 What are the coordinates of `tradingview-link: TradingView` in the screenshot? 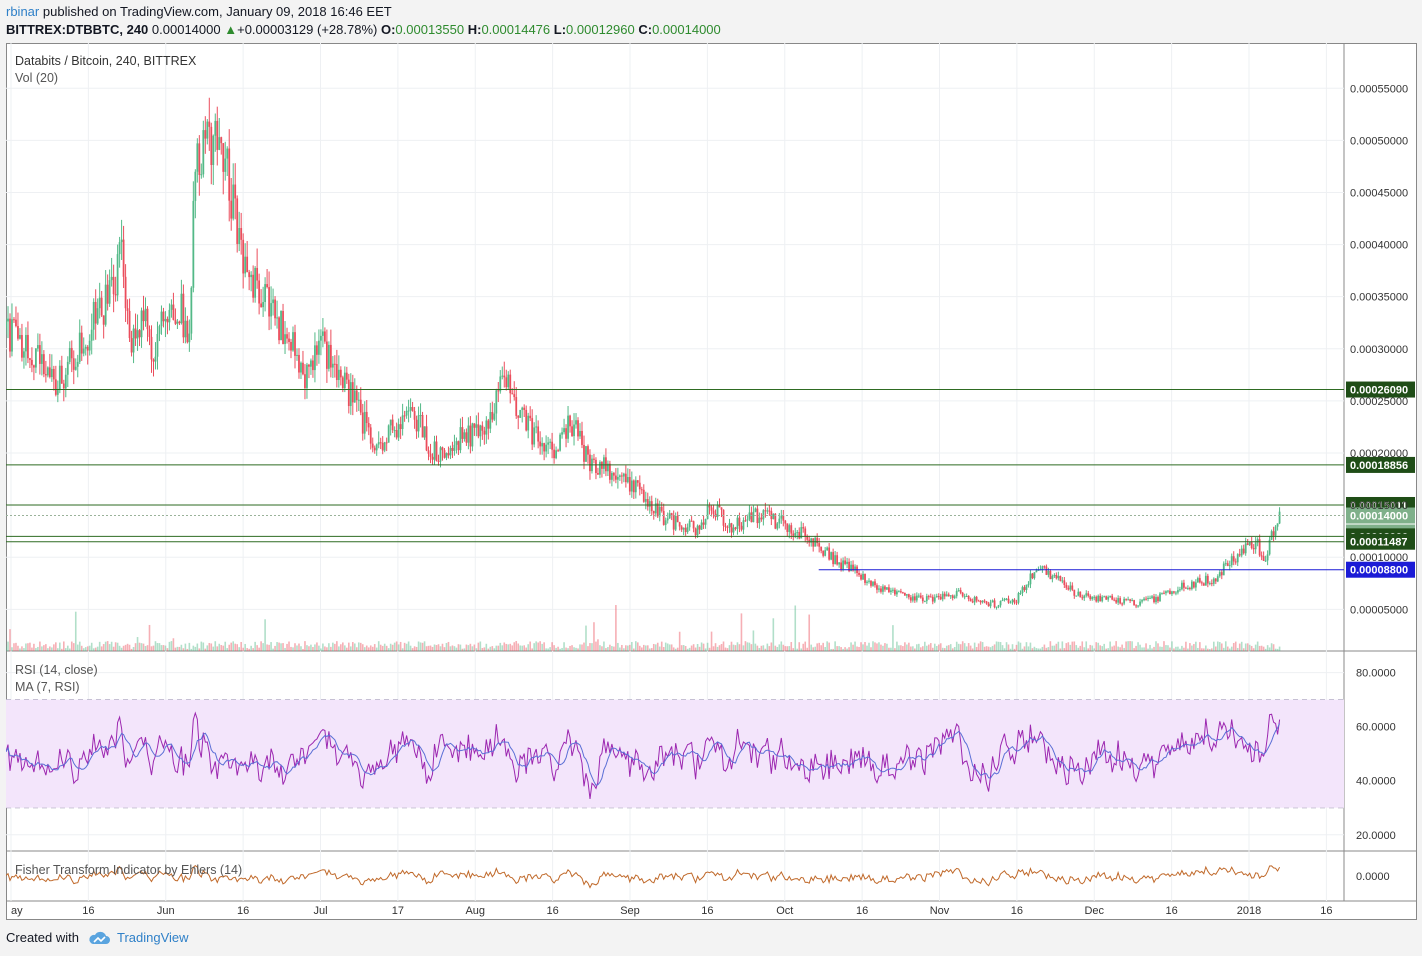 It's located at (138, 937).